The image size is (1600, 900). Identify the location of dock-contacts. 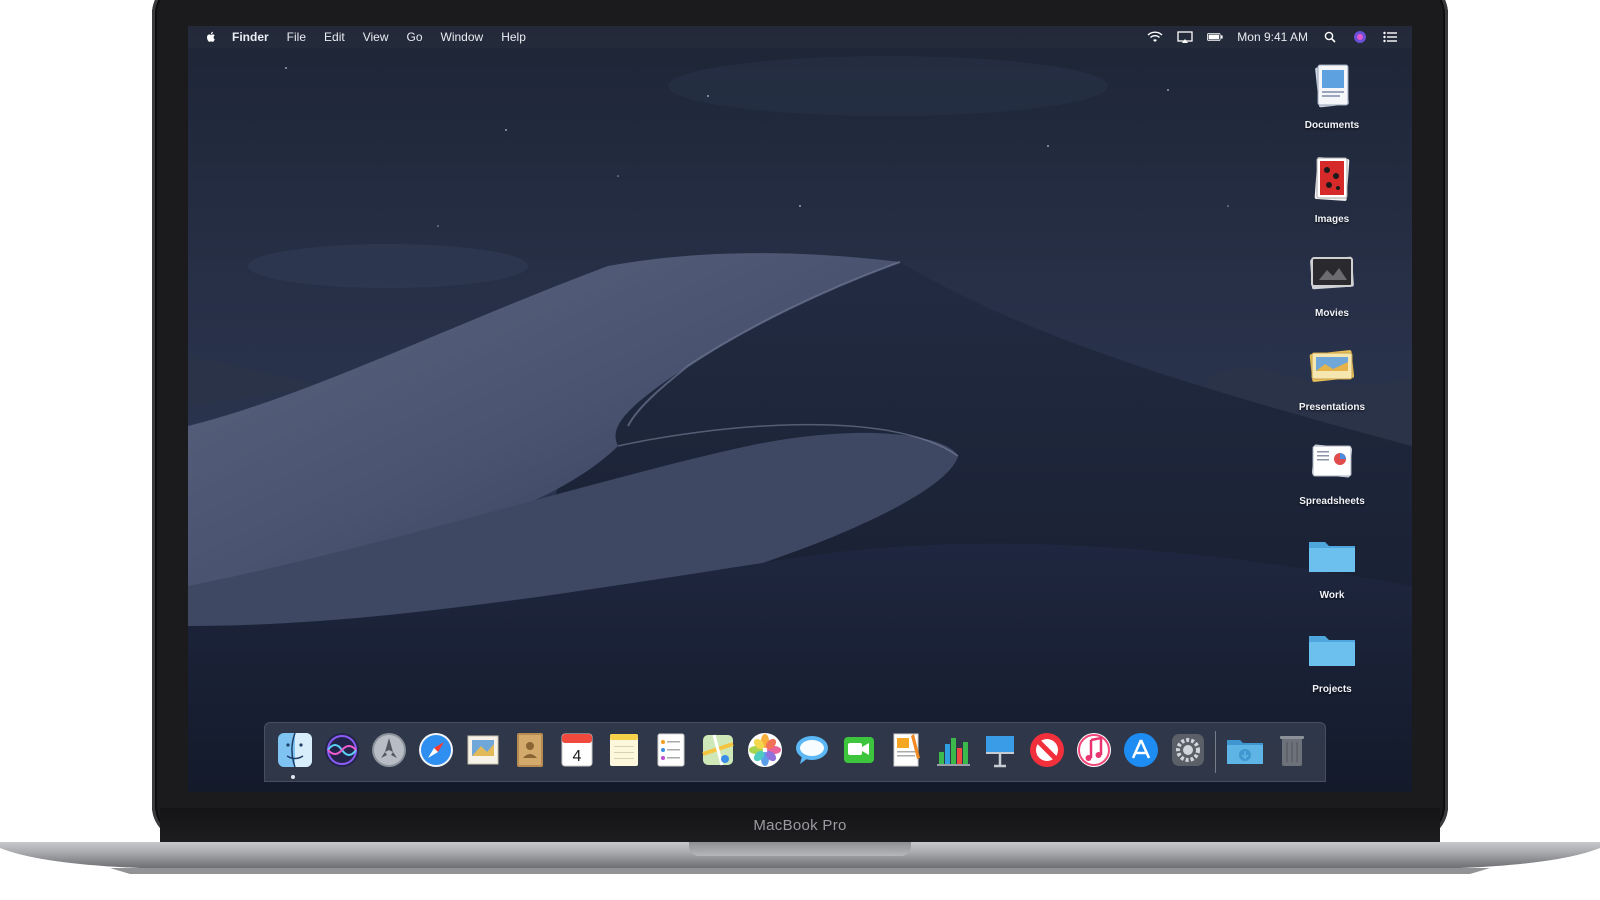
(530, 750).